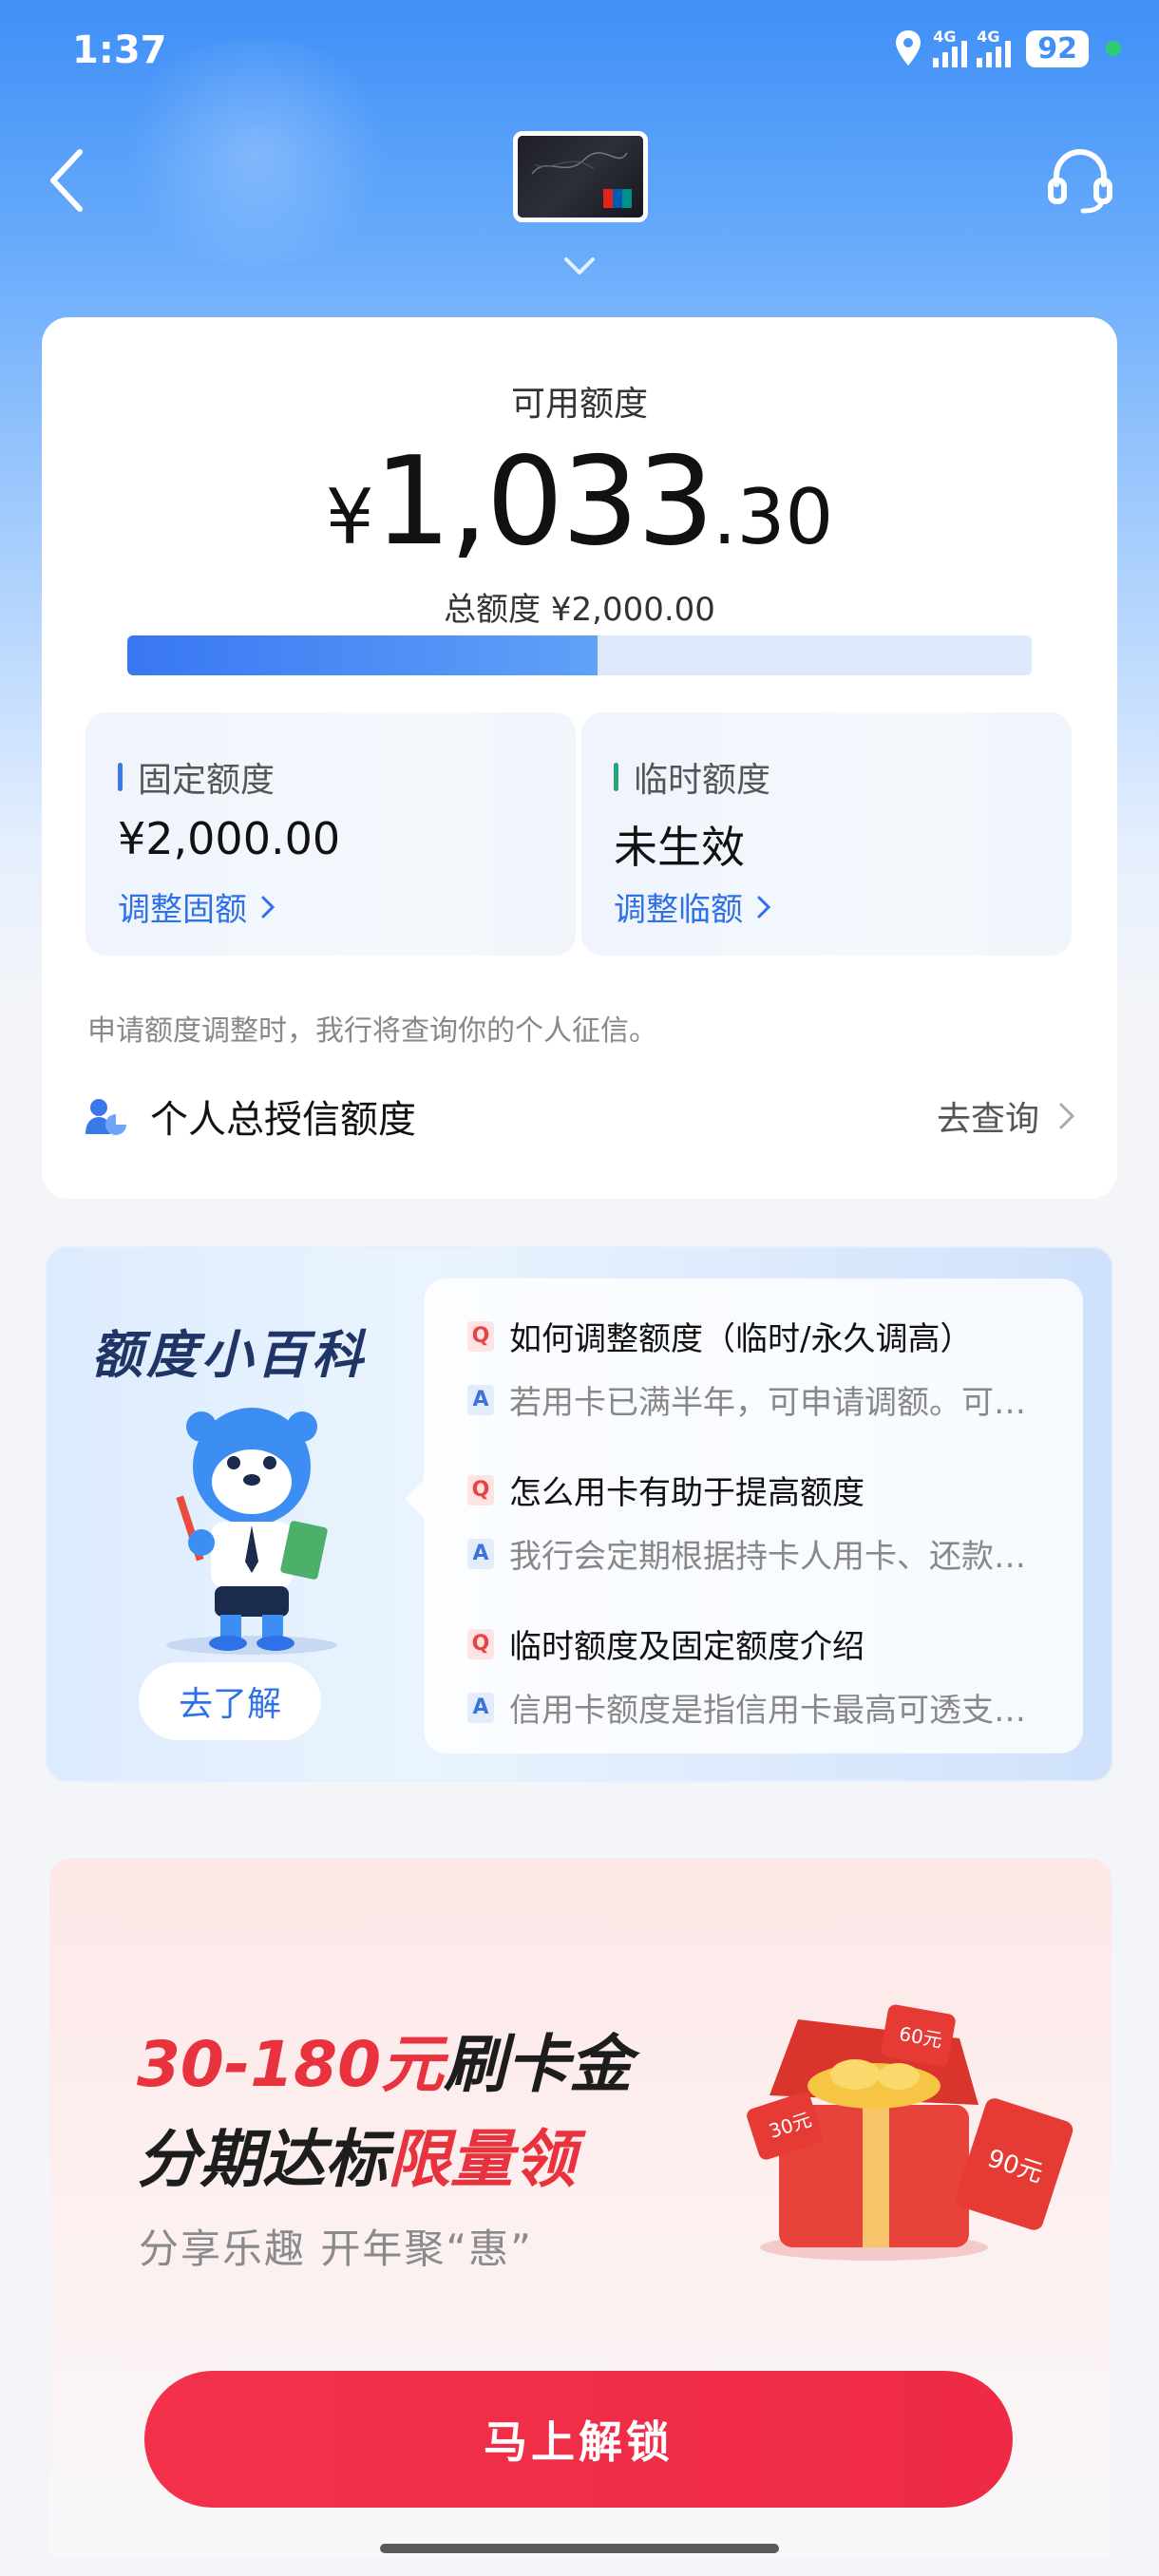 The width and height of the screenshot is (1159, 2576). I want to click on available-limit-label: 可用额度, so click(579, 404).